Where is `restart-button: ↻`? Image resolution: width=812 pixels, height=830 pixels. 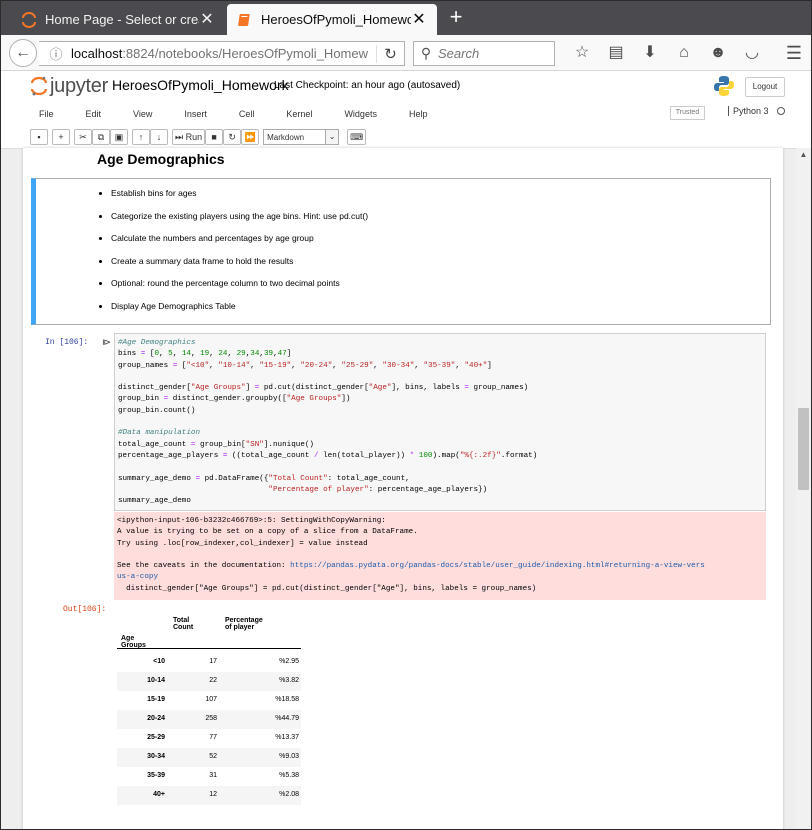
restart-button: ↻ is located at coordinates (232, 137).